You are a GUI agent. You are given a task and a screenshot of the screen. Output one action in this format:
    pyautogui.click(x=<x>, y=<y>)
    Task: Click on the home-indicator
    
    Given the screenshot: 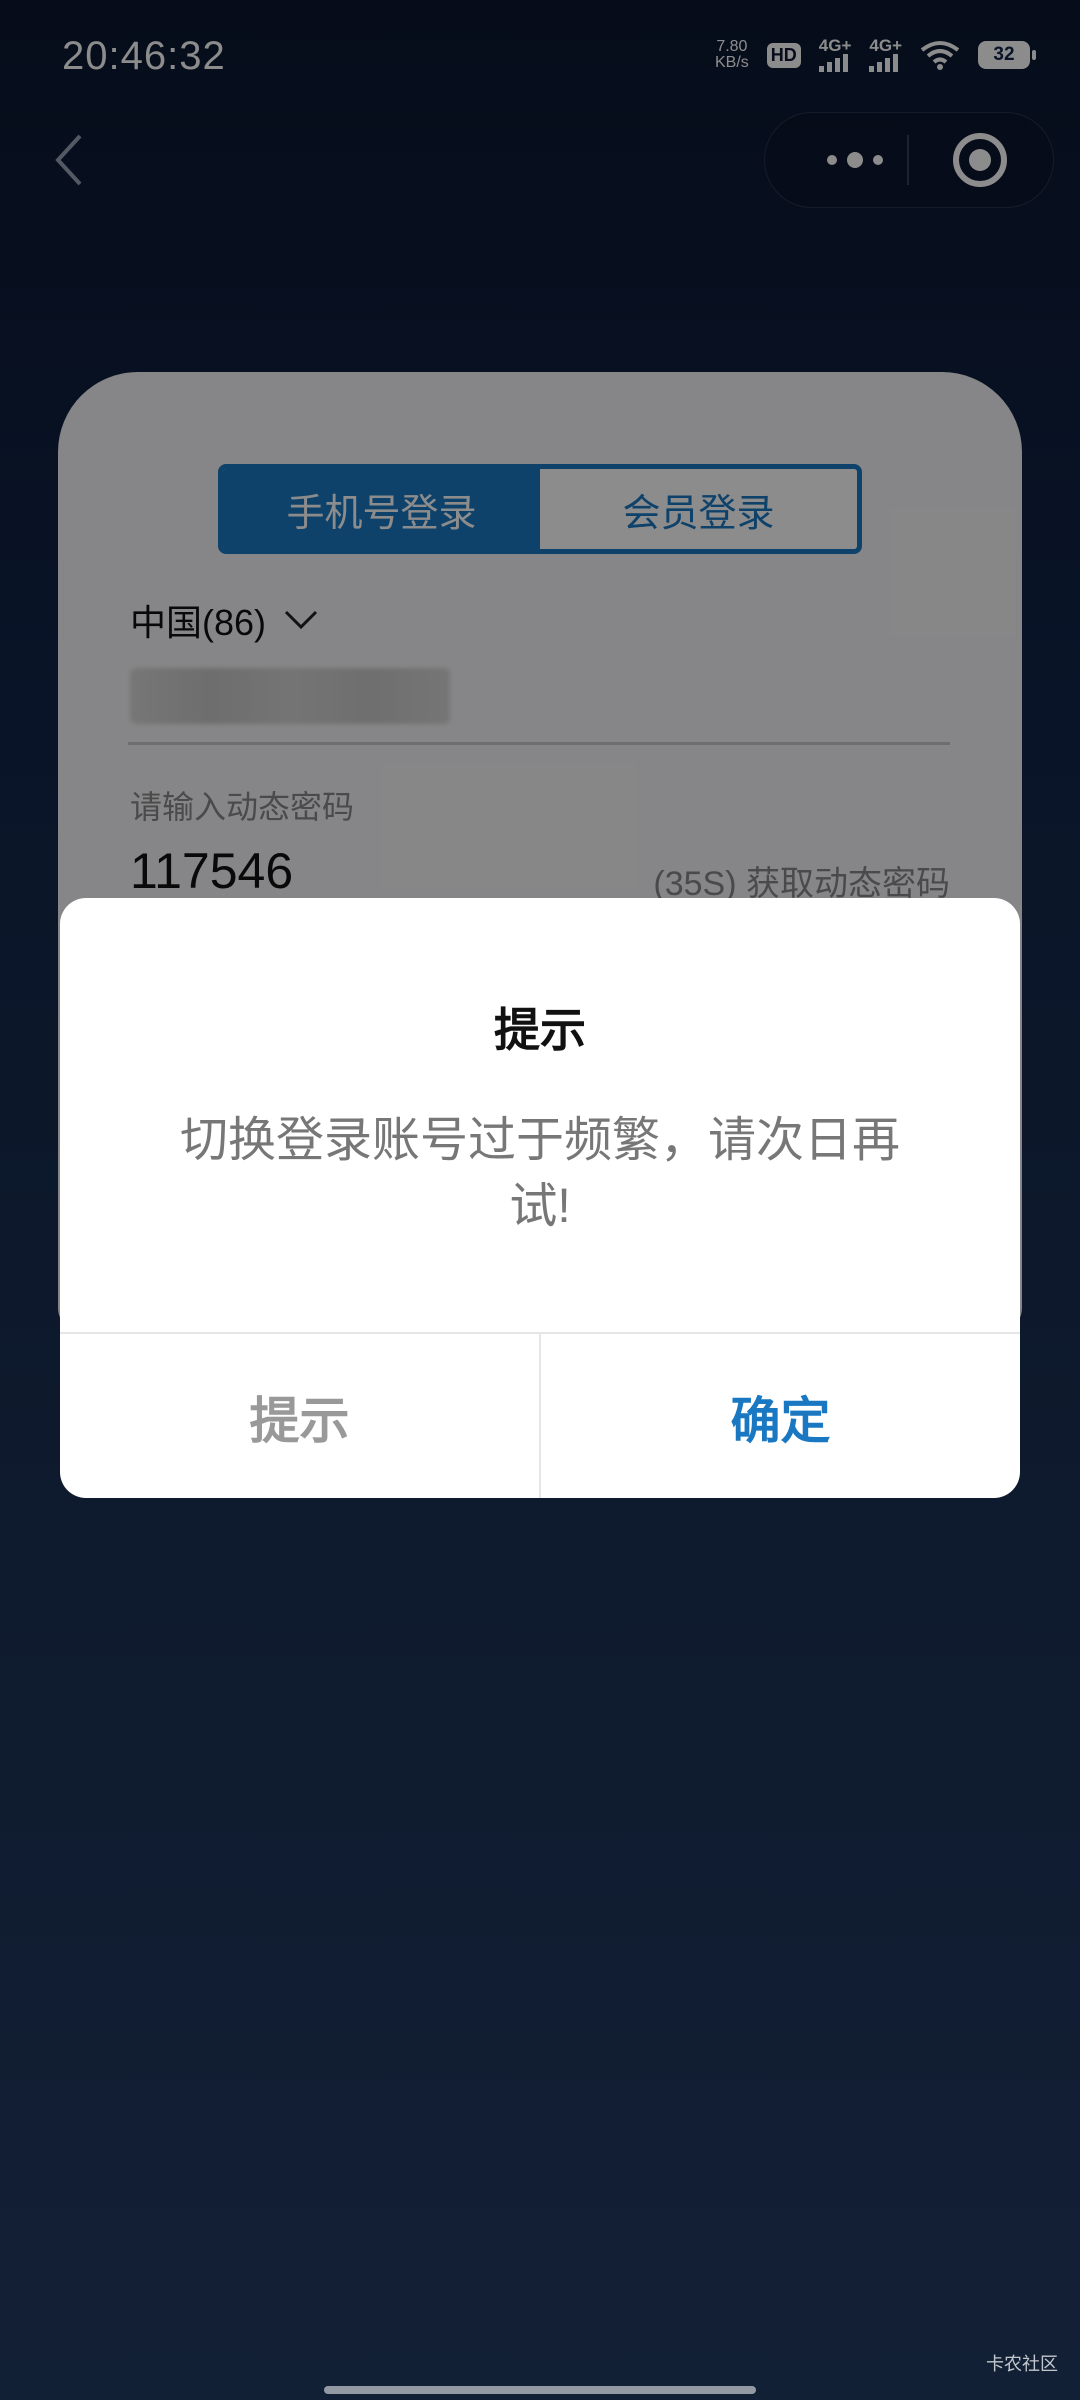 What is the action you would take?
    pyautogui.click(x=540, y=2390)
    